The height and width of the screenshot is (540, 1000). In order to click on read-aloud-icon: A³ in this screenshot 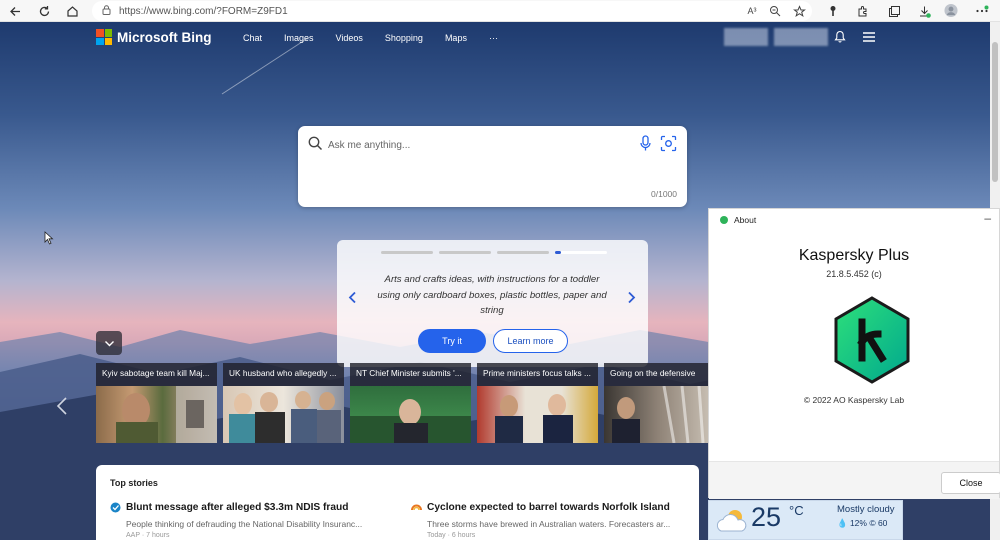, I will do `click(752, 11)`.